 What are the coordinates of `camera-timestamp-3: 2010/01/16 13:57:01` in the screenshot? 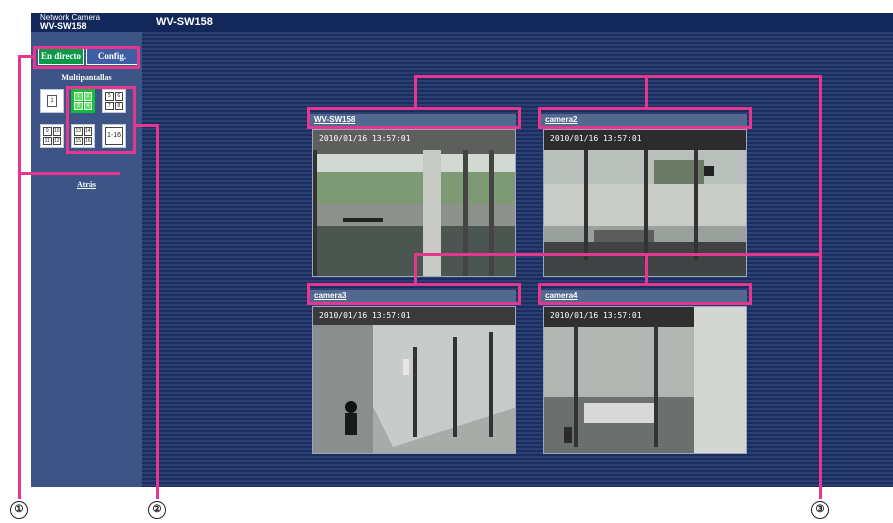 It's located at (365, 315).